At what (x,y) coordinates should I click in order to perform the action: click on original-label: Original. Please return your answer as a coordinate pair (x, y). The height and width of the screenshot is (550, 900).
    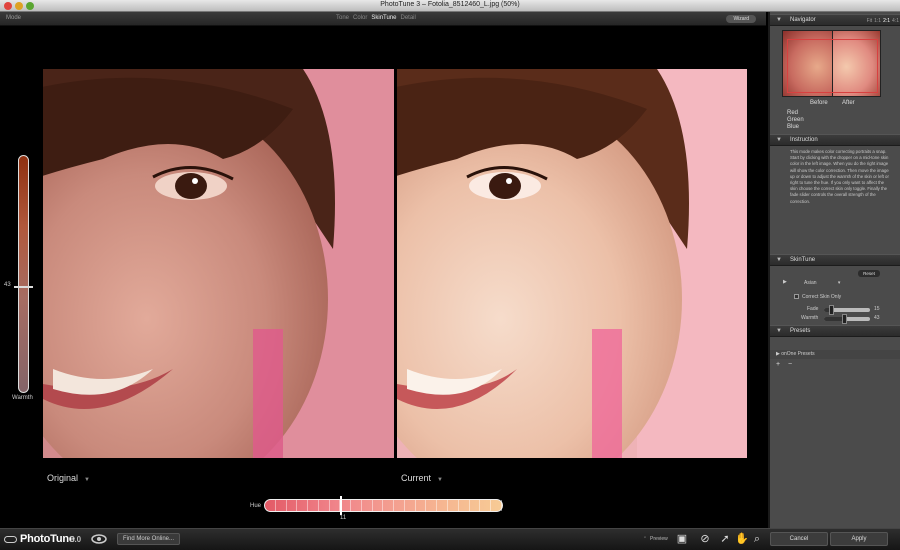
    Looking at the image, I should click on (63, 478).